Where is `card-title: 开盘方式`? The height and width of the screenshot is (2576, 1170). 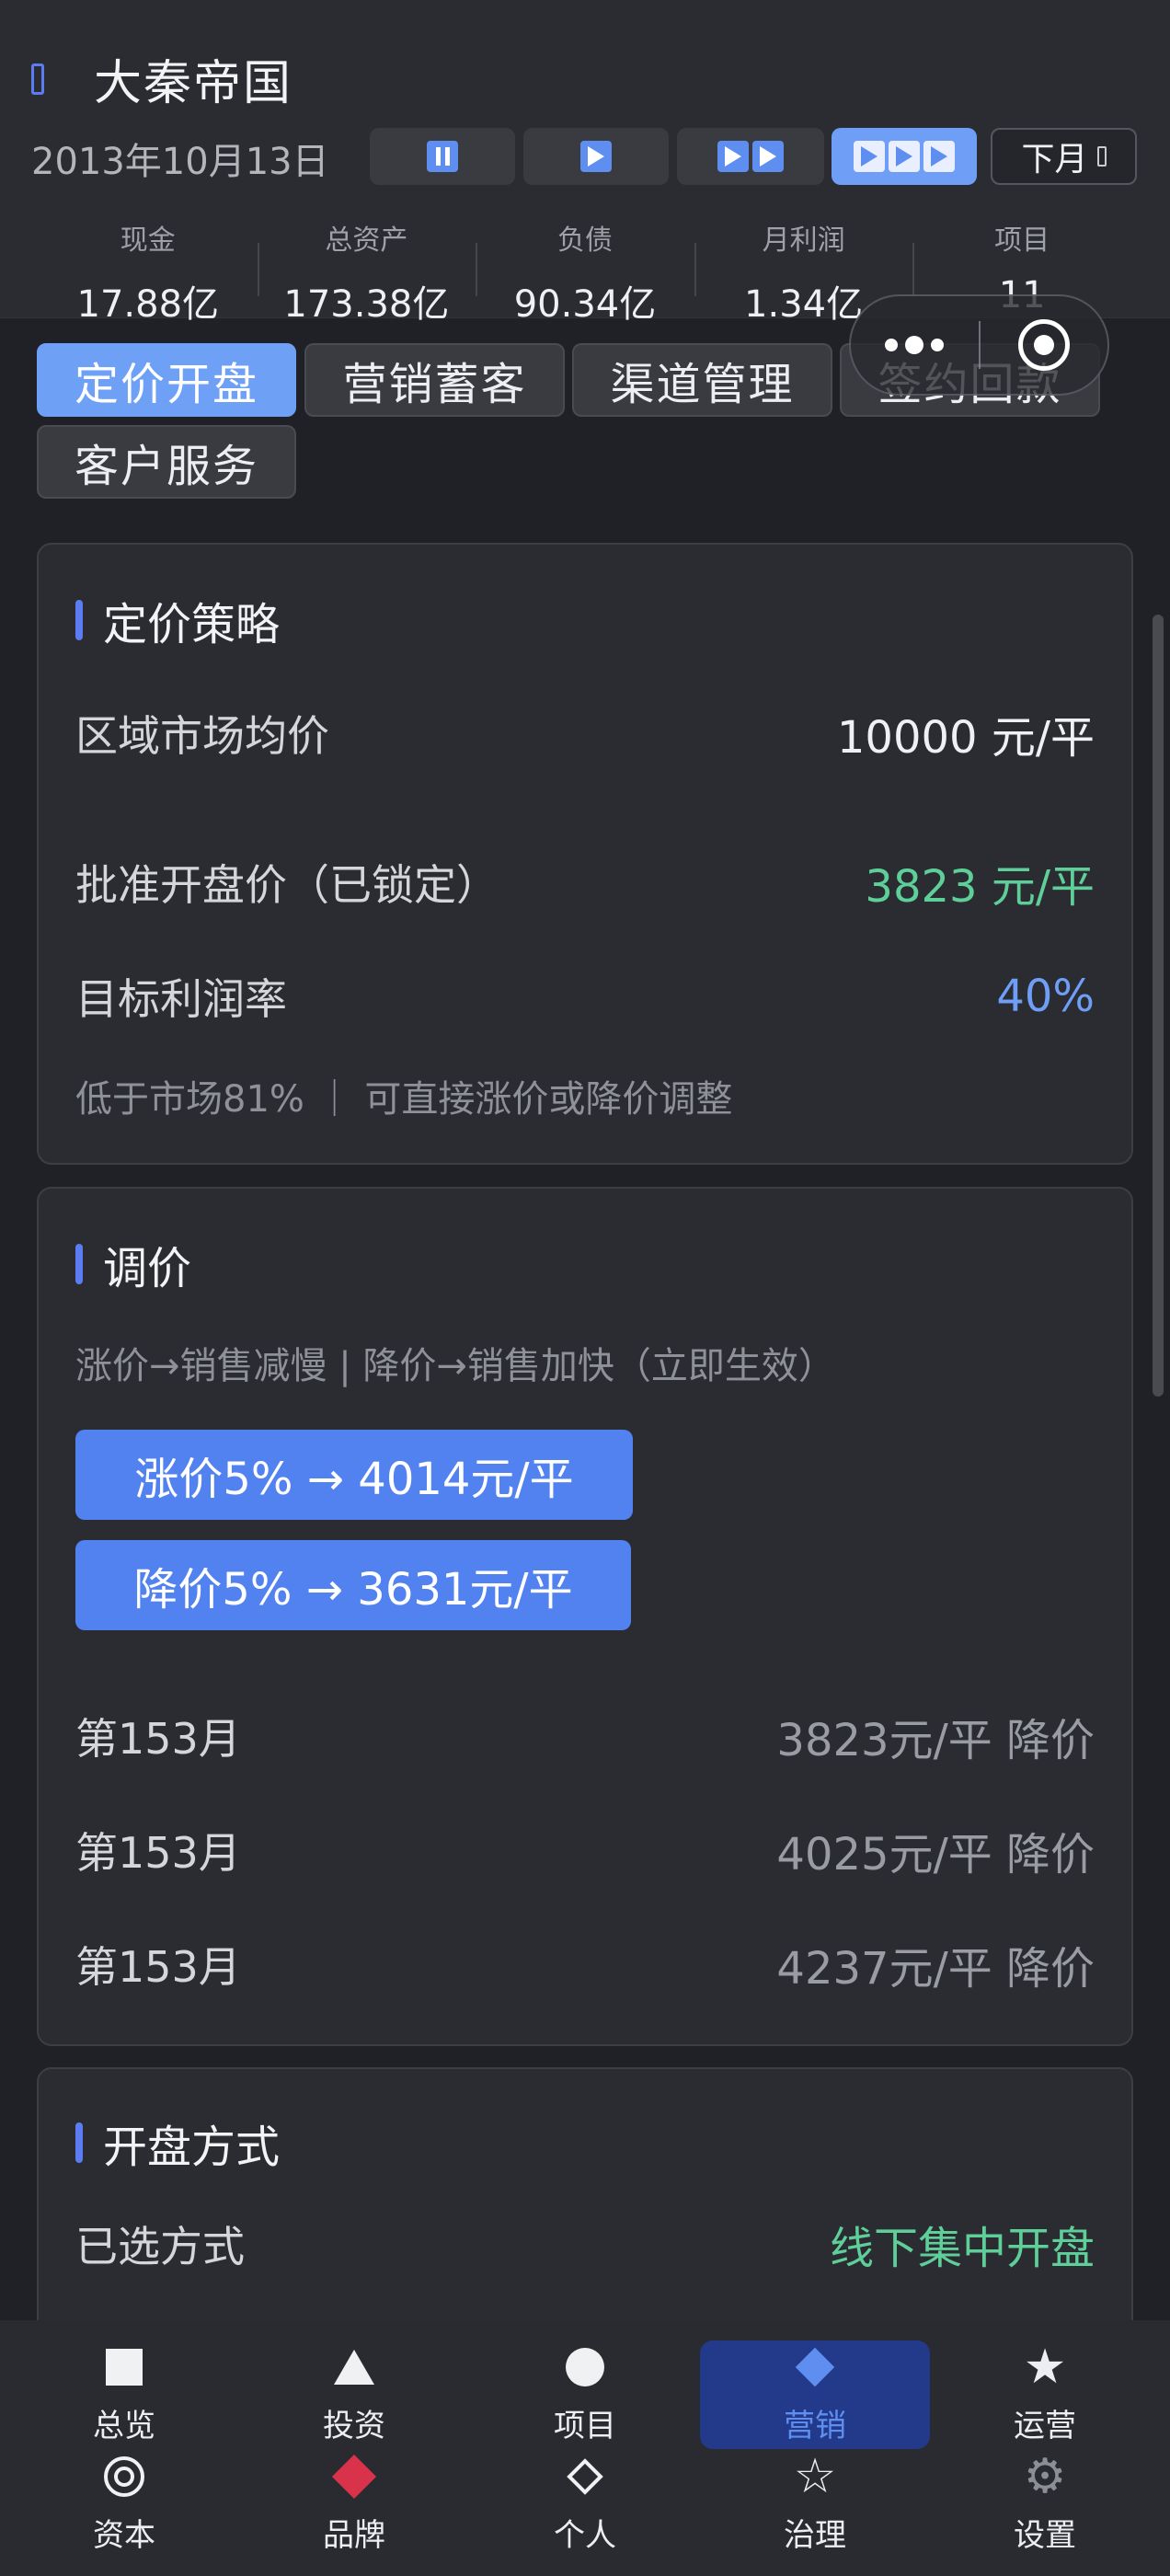
card-title: 开盘方式 is located at coordinates (177, 2142).